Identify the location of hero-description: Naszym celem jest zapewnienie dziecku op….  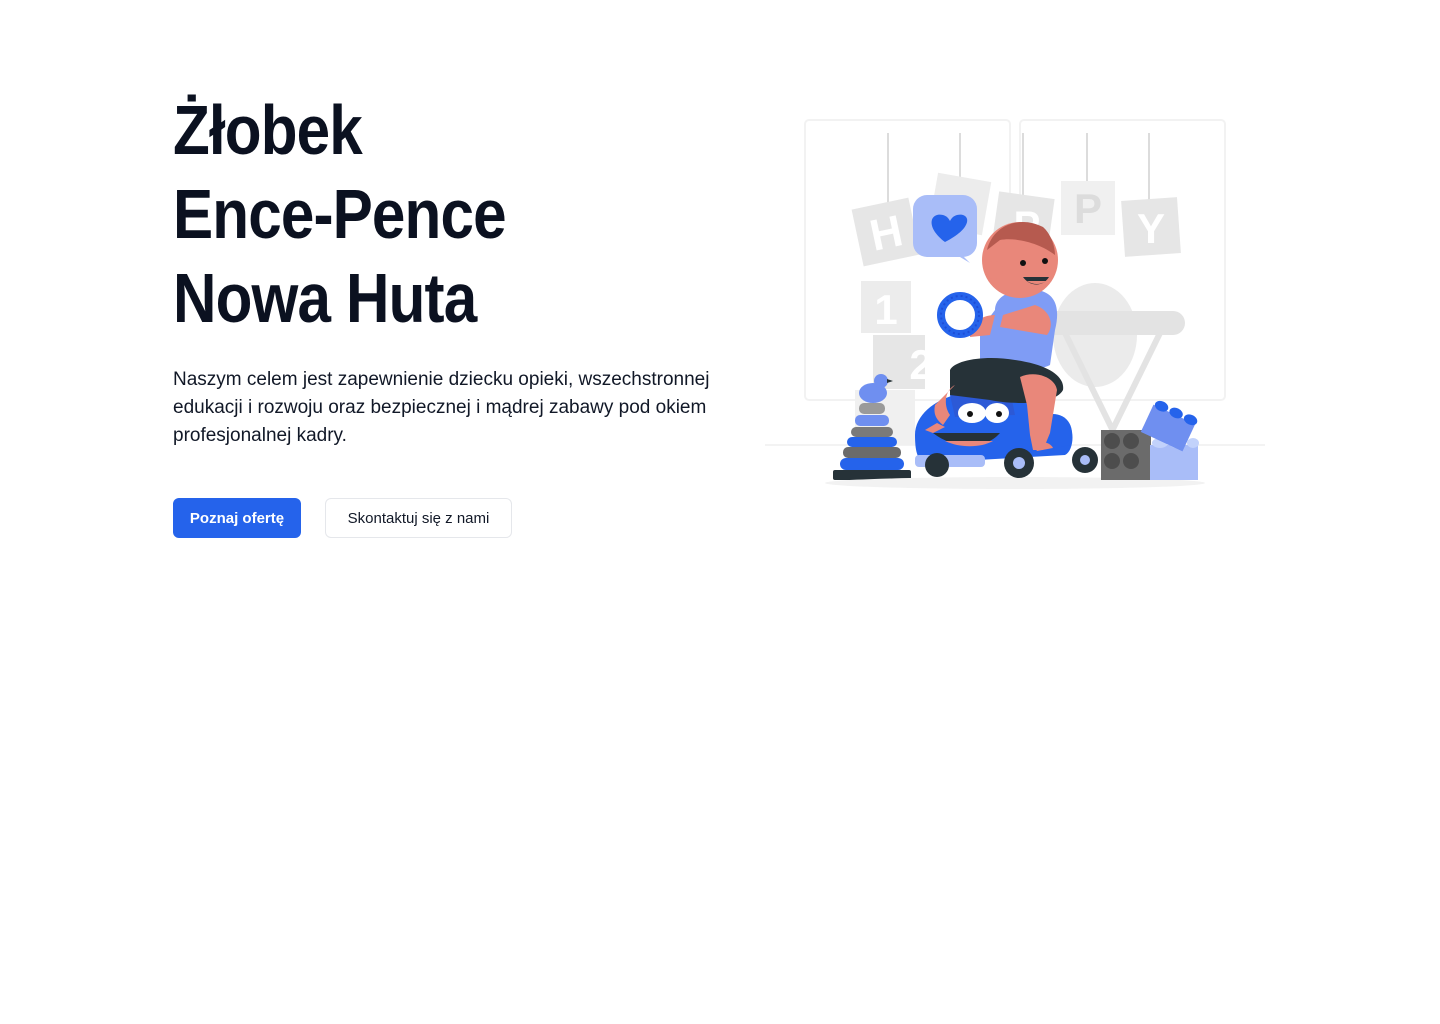
(441, 407).